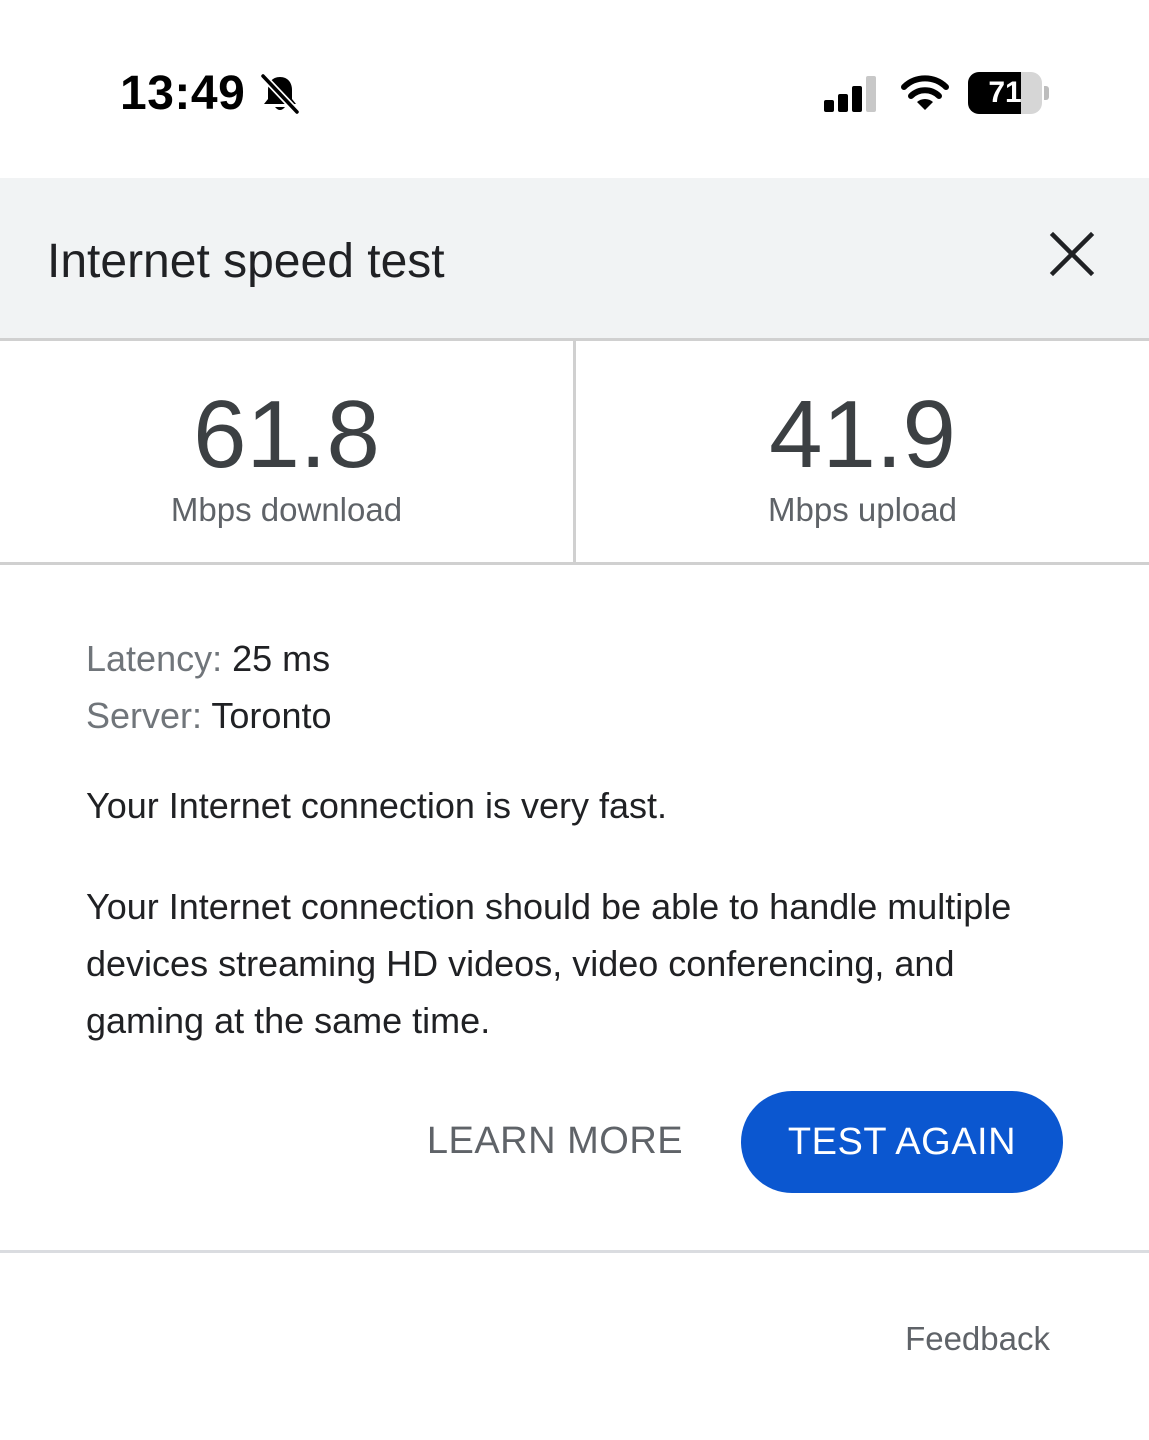  What do you see at coordinates (925, 95) in the screenshot?
I see `wifi-icon` at bounding box center [925, 95].